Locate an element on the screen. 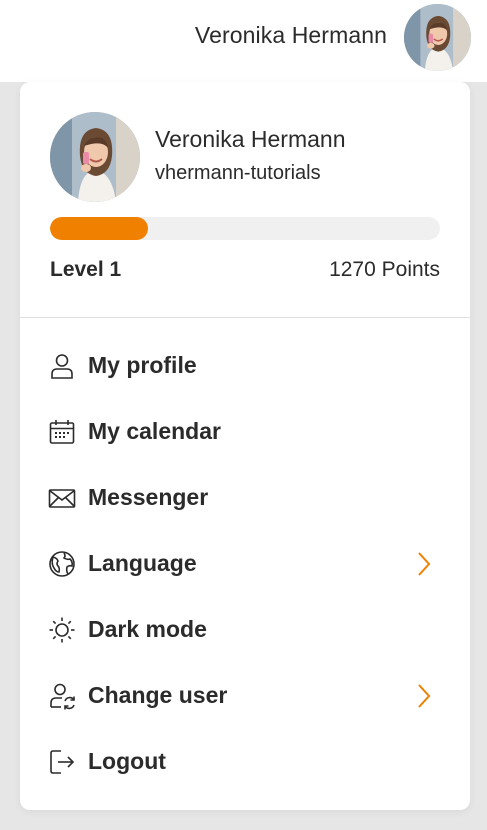  level-progress-fill is located at coordinates (99, 228).